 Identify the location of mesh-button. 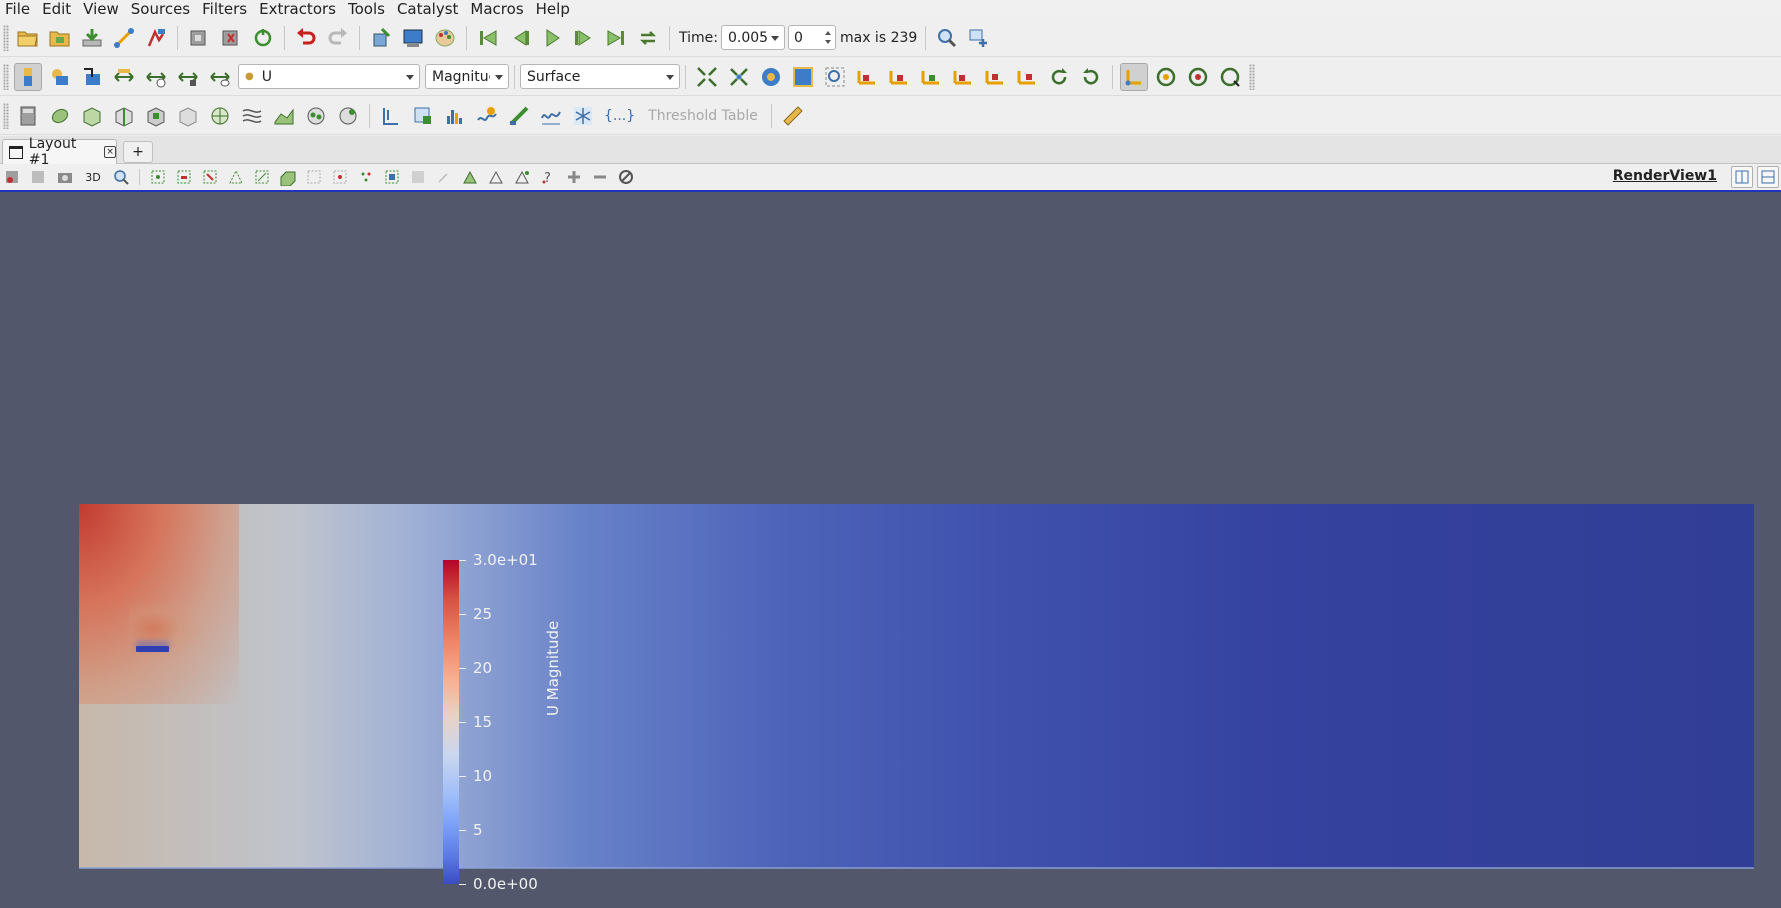
(583, 116).